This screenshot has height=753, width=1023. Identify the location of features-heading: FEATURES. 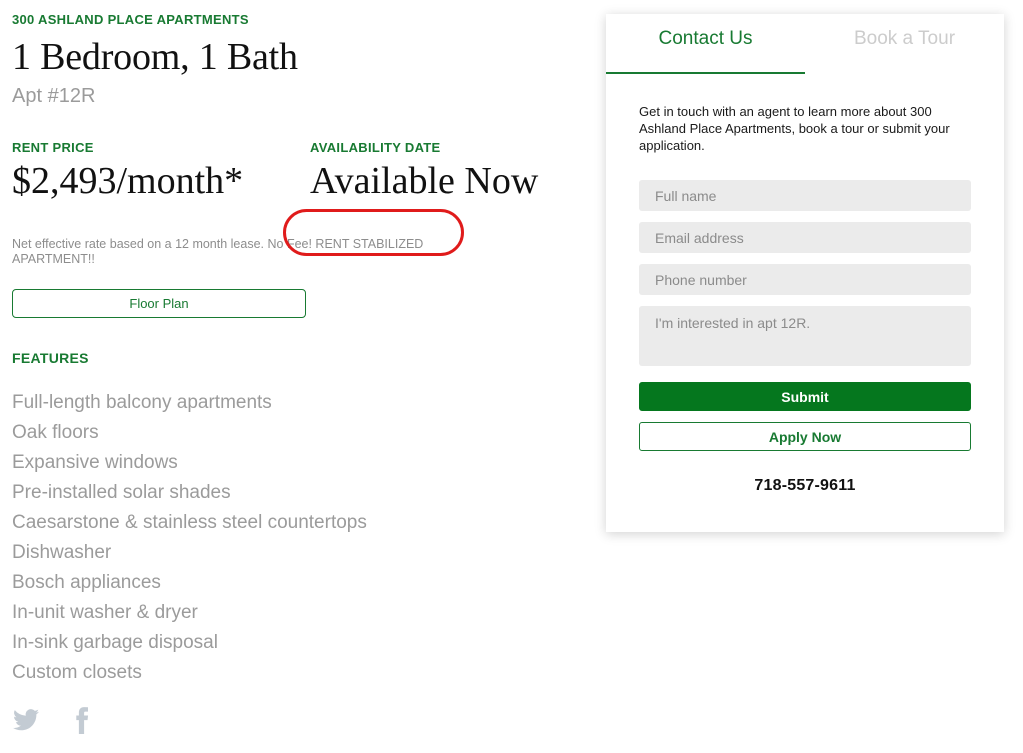
(50, 358).